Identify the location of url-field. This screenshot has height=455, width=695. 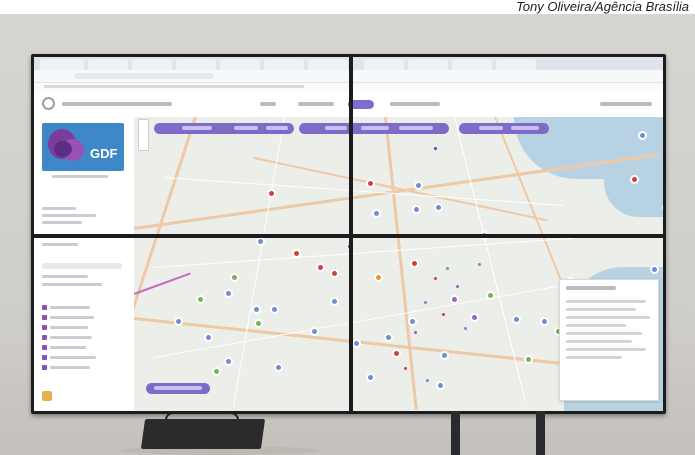
(144, 76).